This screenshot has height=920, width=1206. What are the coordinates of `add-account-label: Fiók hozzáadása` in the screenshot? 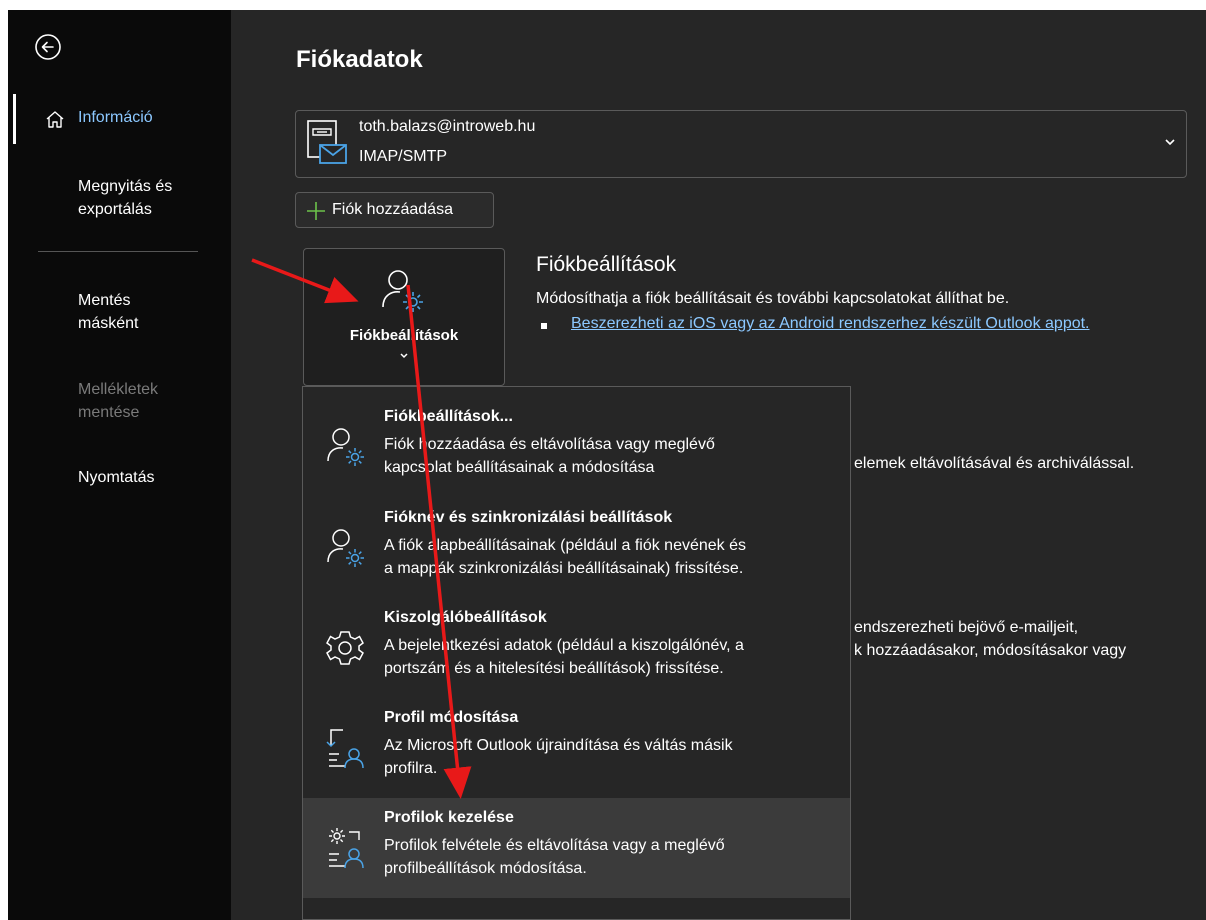 It's located at (392, 209).